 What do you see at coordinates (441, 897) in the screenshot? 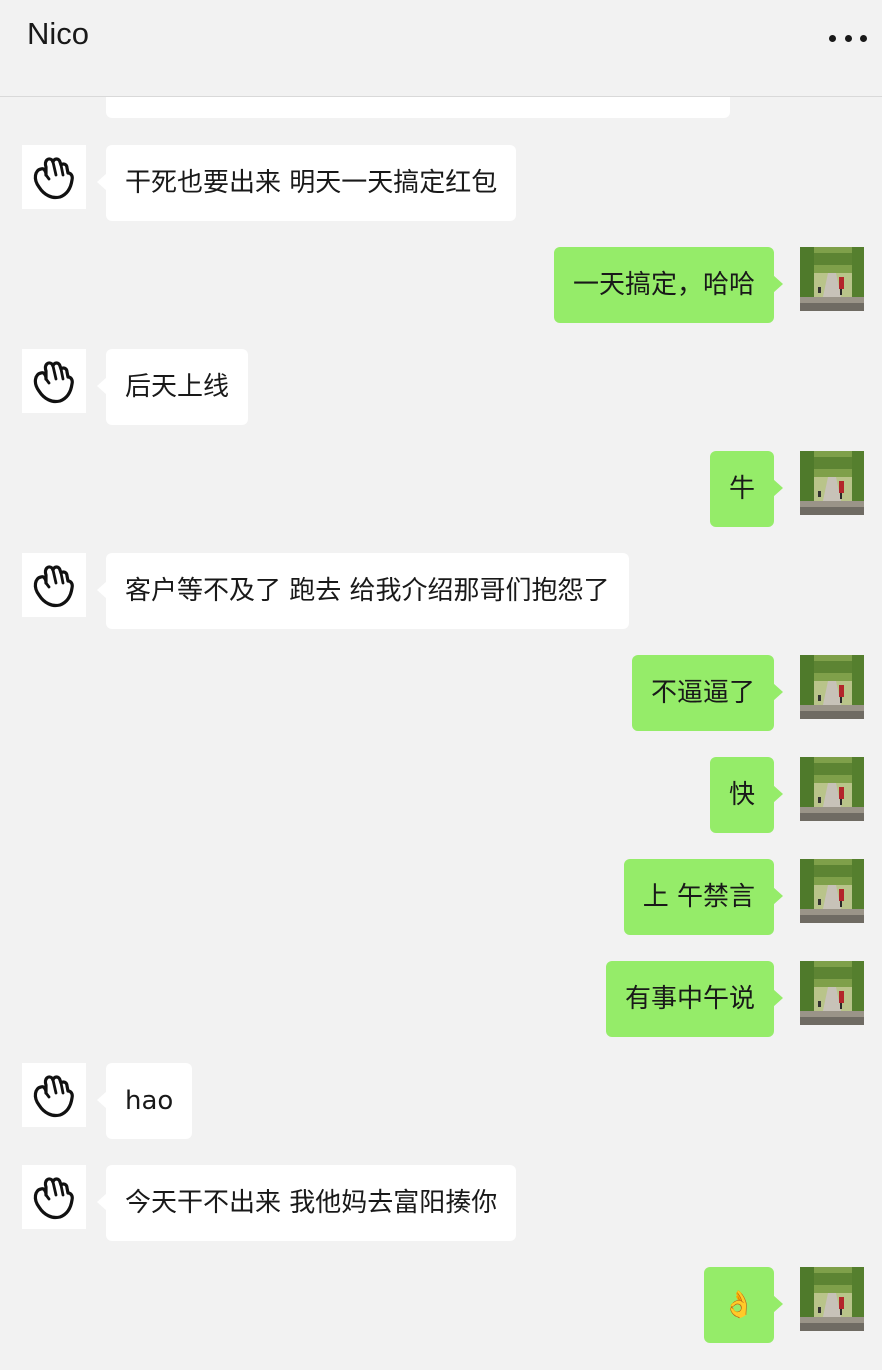
I see `message-row: 上 午禁言` at bounding box center [441, 897].